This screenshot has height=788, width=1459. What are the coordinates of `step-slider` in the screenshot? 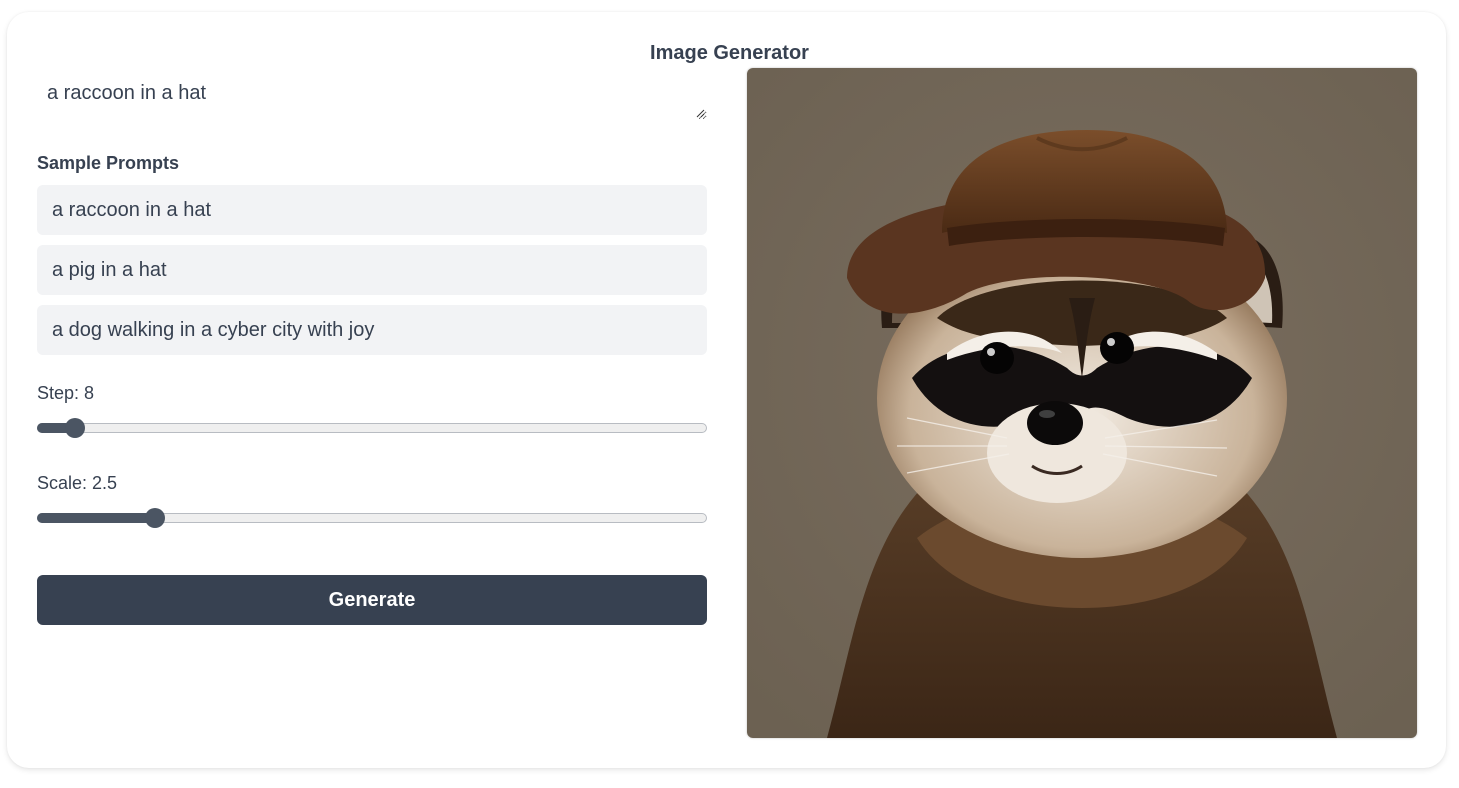 It's located at (372, 428).